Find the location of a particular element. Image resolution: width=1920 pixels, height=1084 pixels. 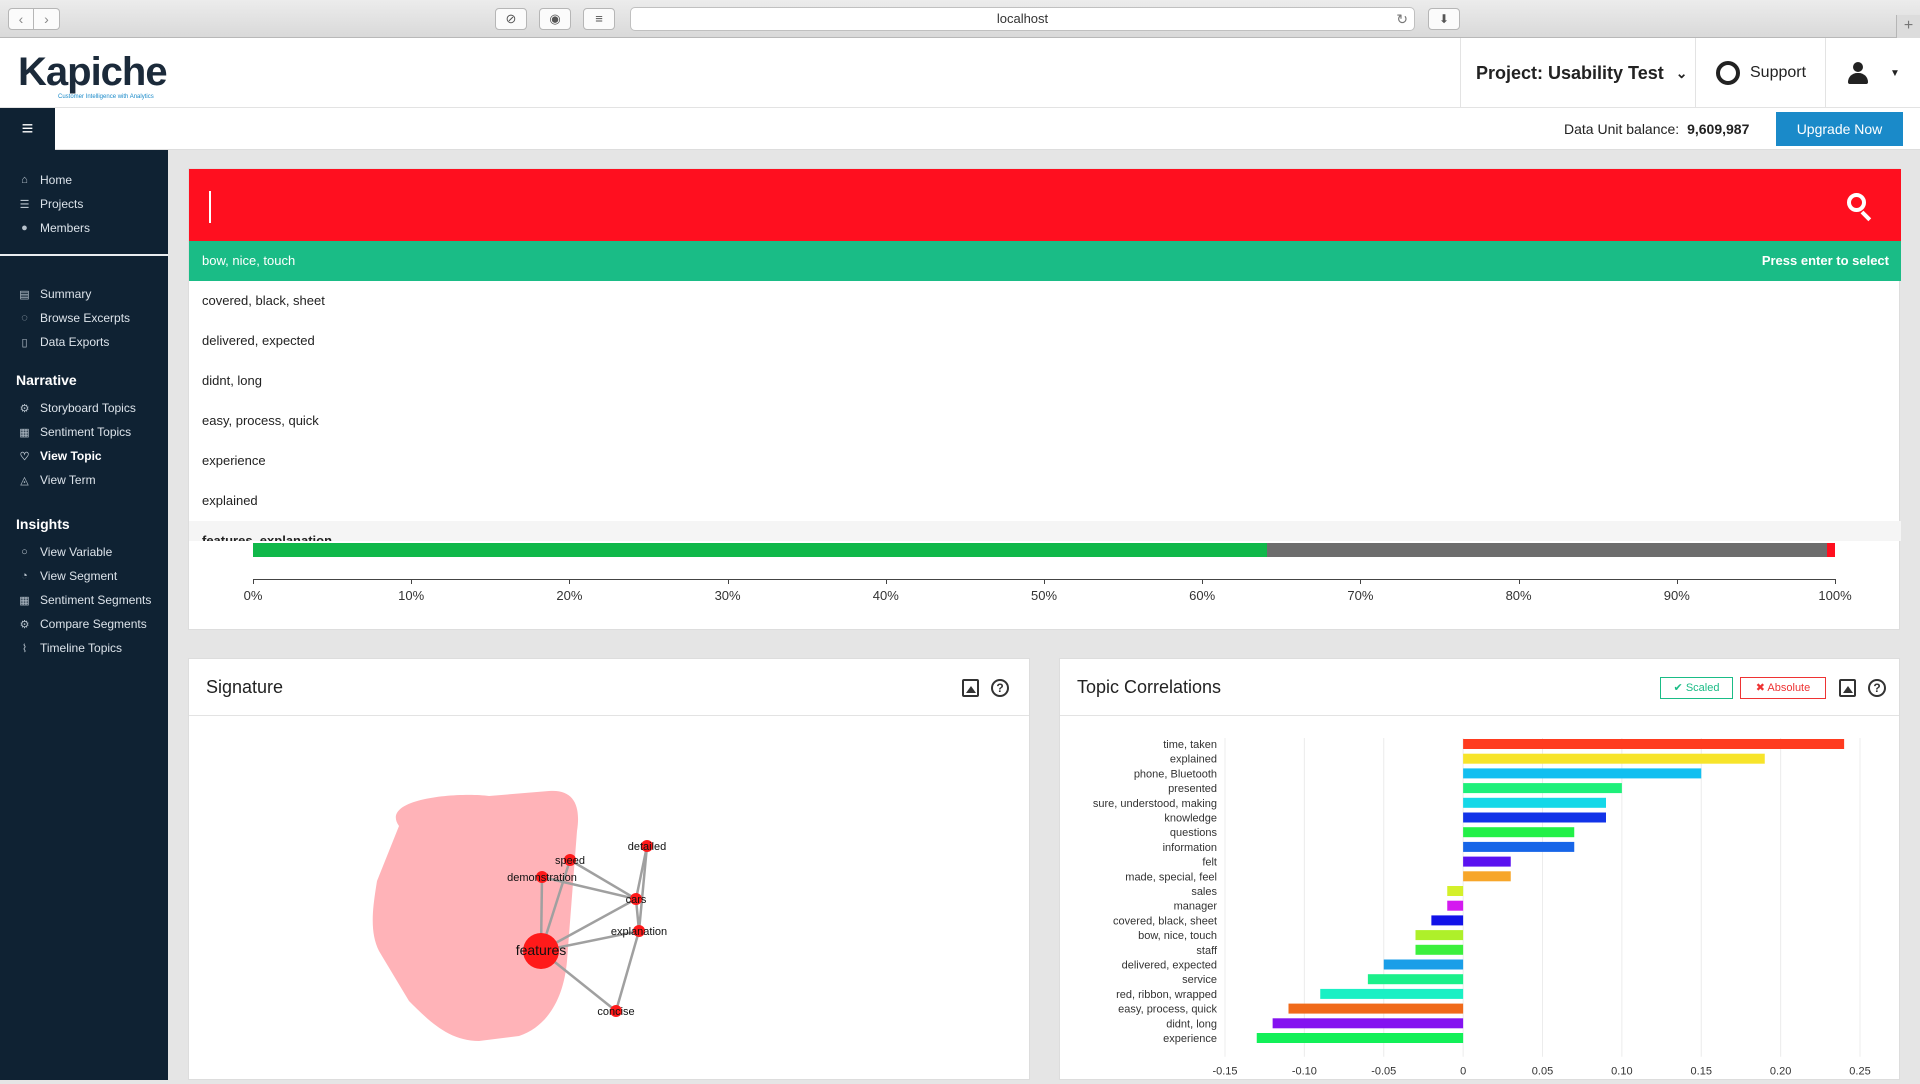

upgrade-now-button: Upgrade Now is located at coordinates (1839, 129).